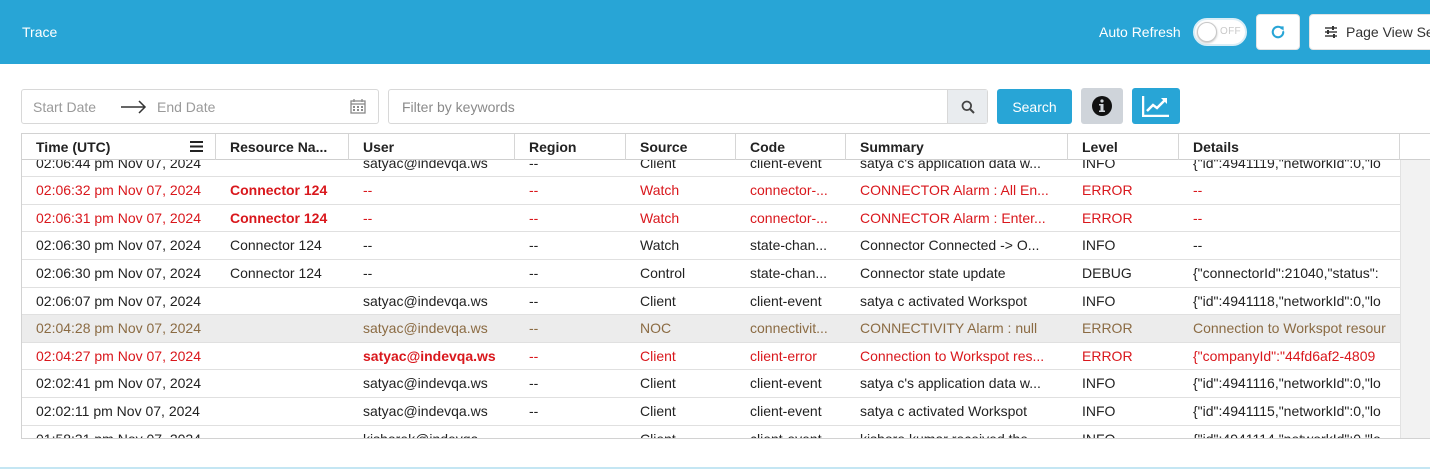 Image resolution: width=1430 pixels, height=476 pixels. What do you see at coordinates (1369, 32) in the screenshot?
I see `page-view-settings-button: Page View Se` at bounding box center [1369, 32].